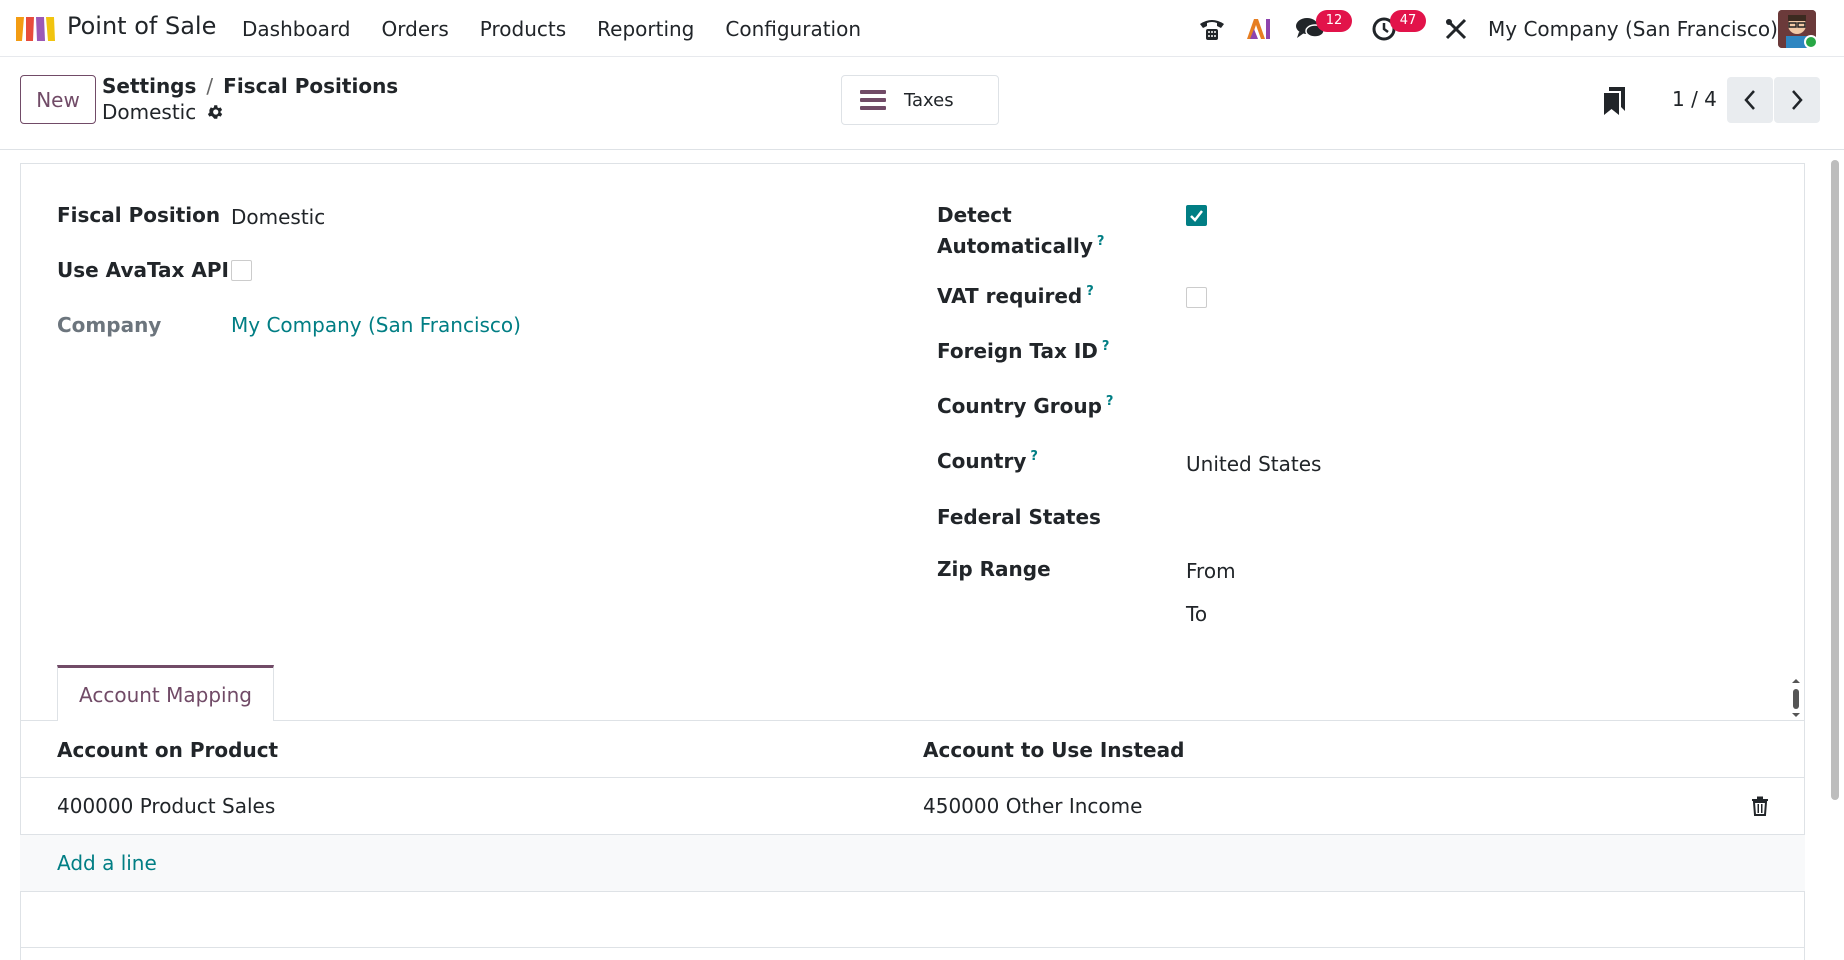  What do you see at coordinates (141, 26) in the screenshot?
I see `app-name: Point of Sale` at bounding box center [141, 26].